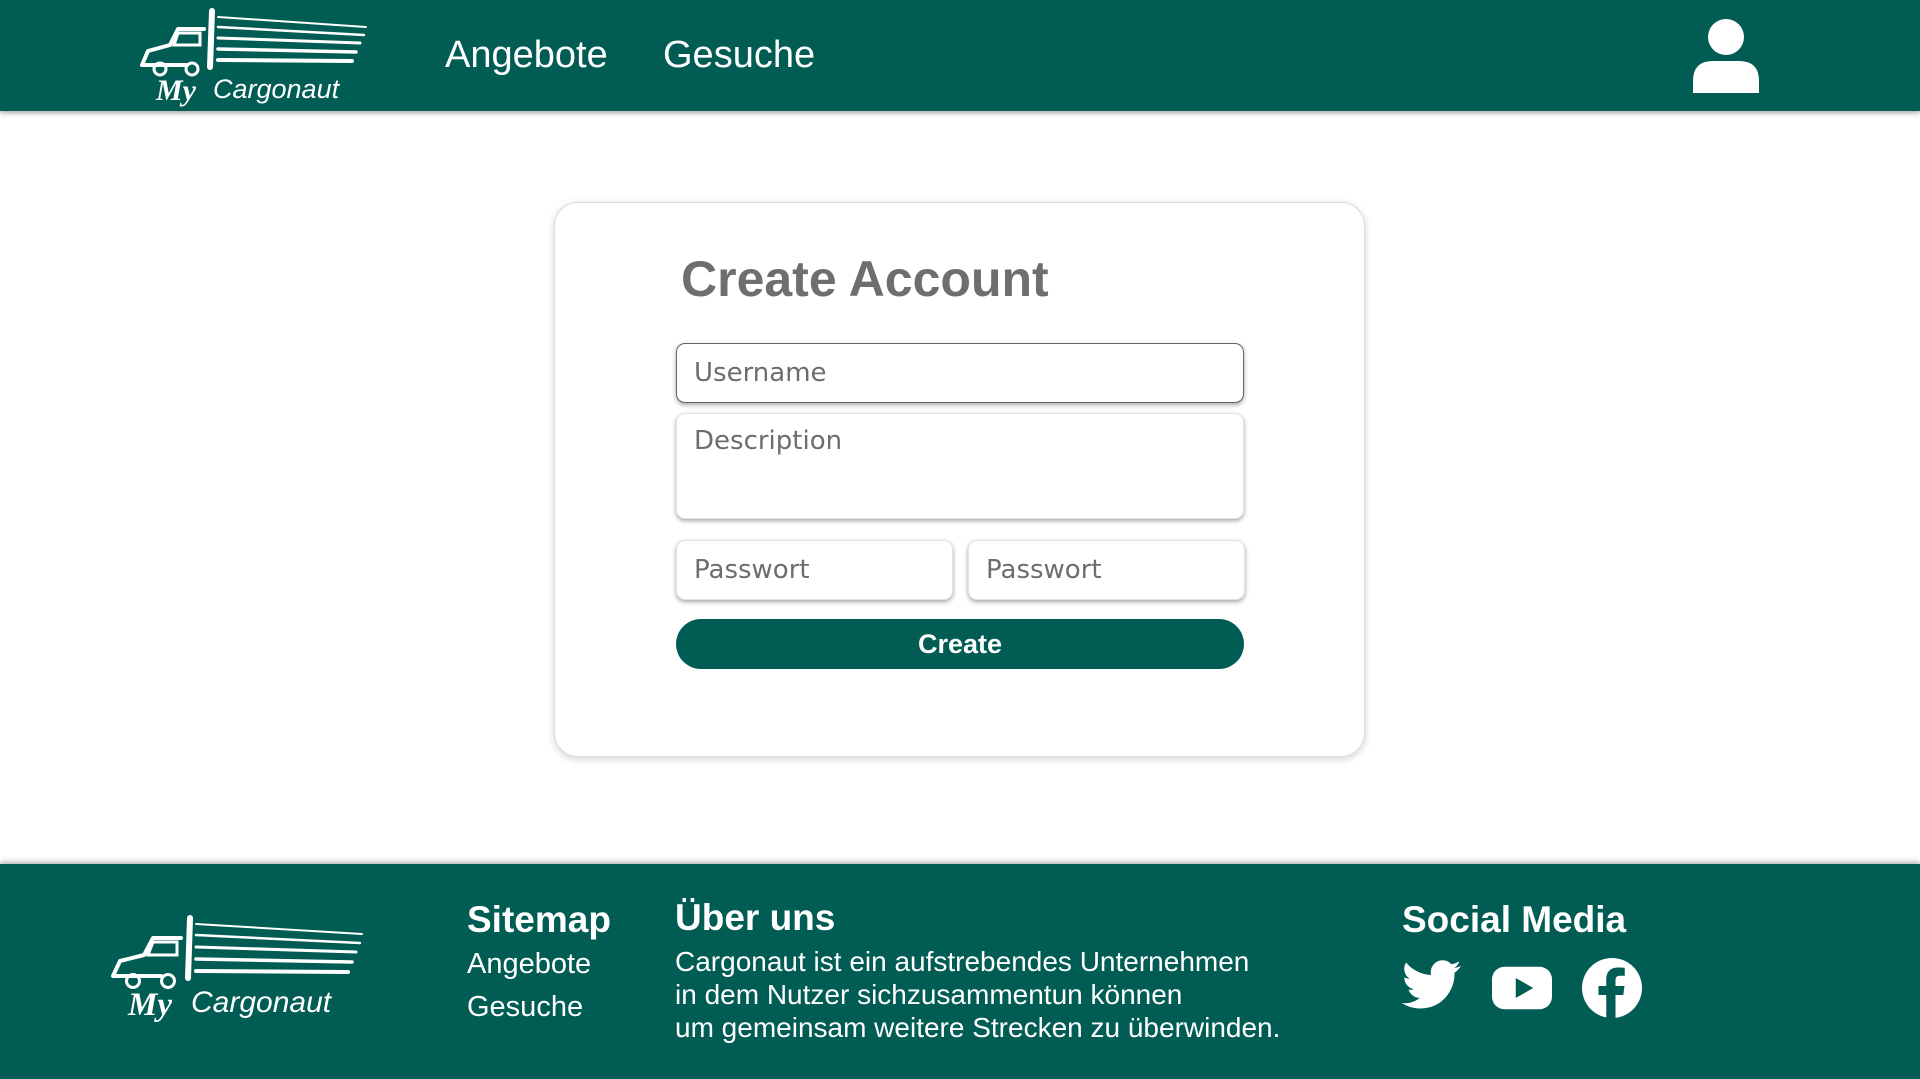 Image resolution: width=1920 pixels, height=1079 pixels. I want to click on page-title: Create Account, so click(865, 279).